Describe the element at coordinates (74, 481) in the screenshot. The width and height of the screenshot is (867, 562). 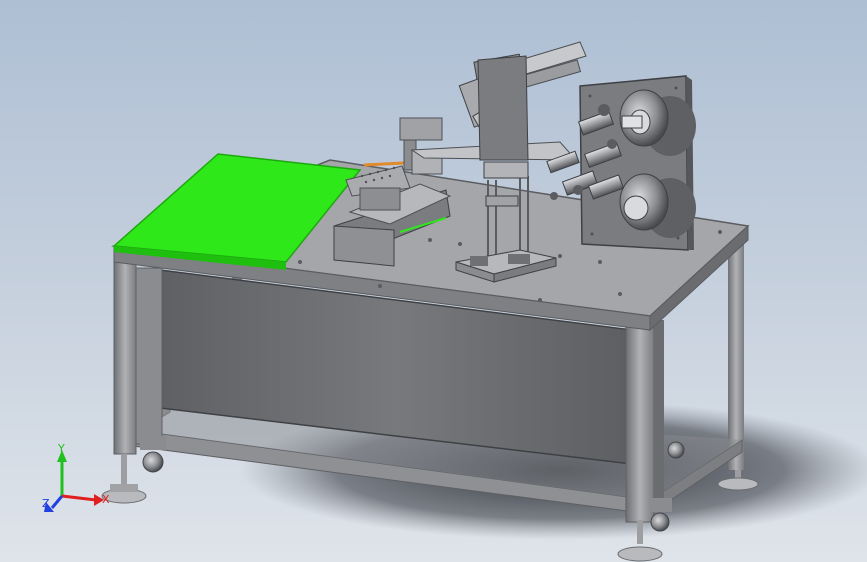
I see `axis-triad` at that location.